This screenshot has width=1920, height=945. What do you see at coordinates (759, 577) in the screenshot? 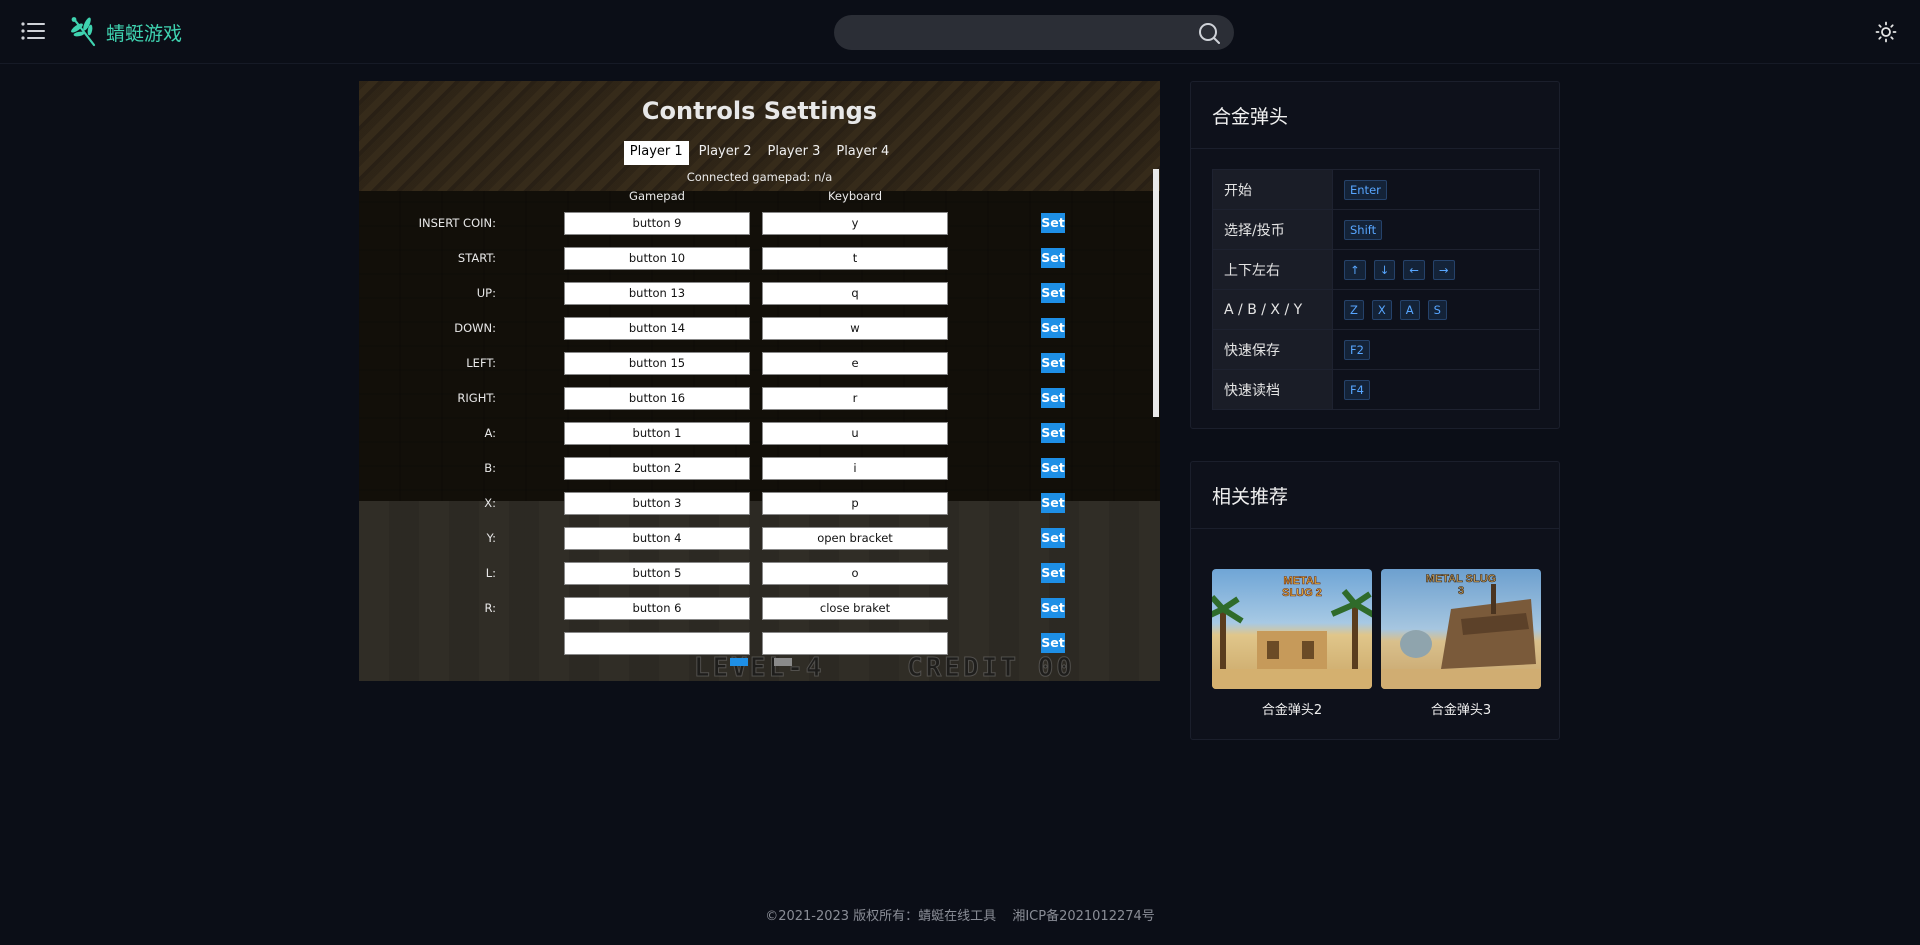
I see `control-row: L: button 5 o Set` at bounding box center [759, 577].